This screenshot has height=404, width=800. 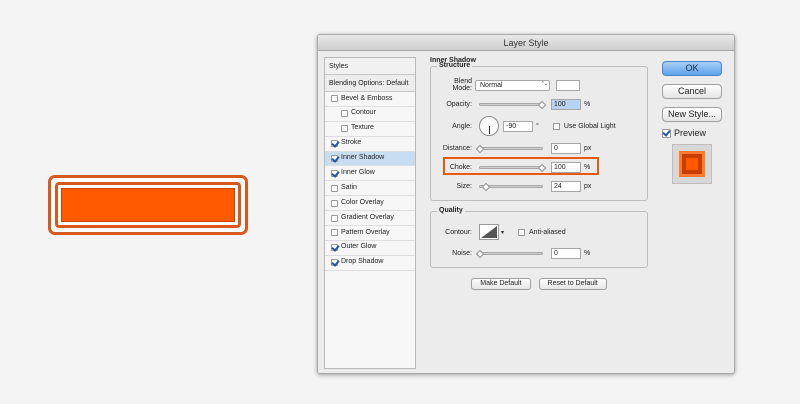 I want to click on style-item-texture: Texture, so click(x=370, y=129).